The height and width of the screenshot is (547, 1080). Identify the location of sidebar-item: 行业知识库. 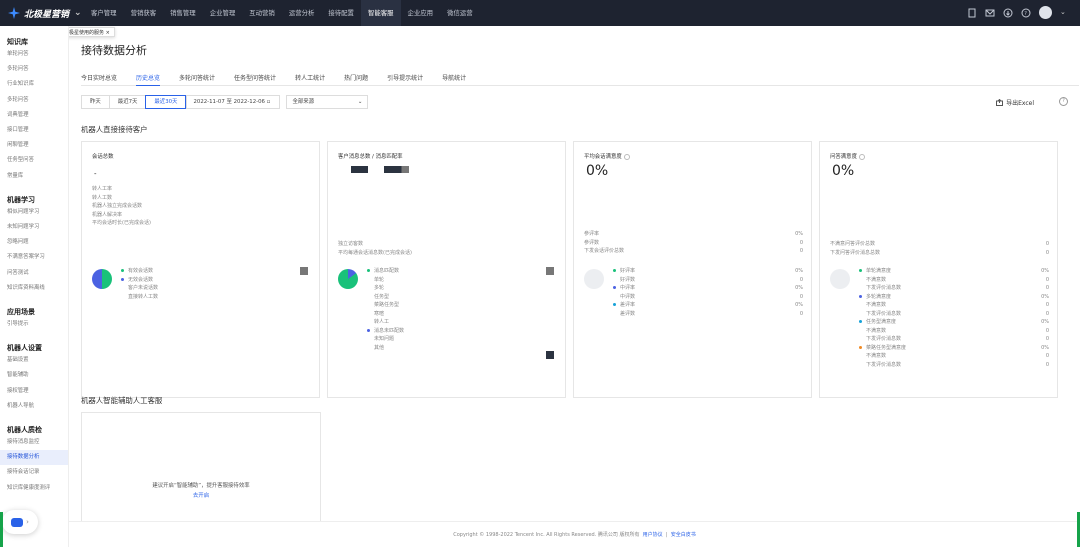
(34, 84).